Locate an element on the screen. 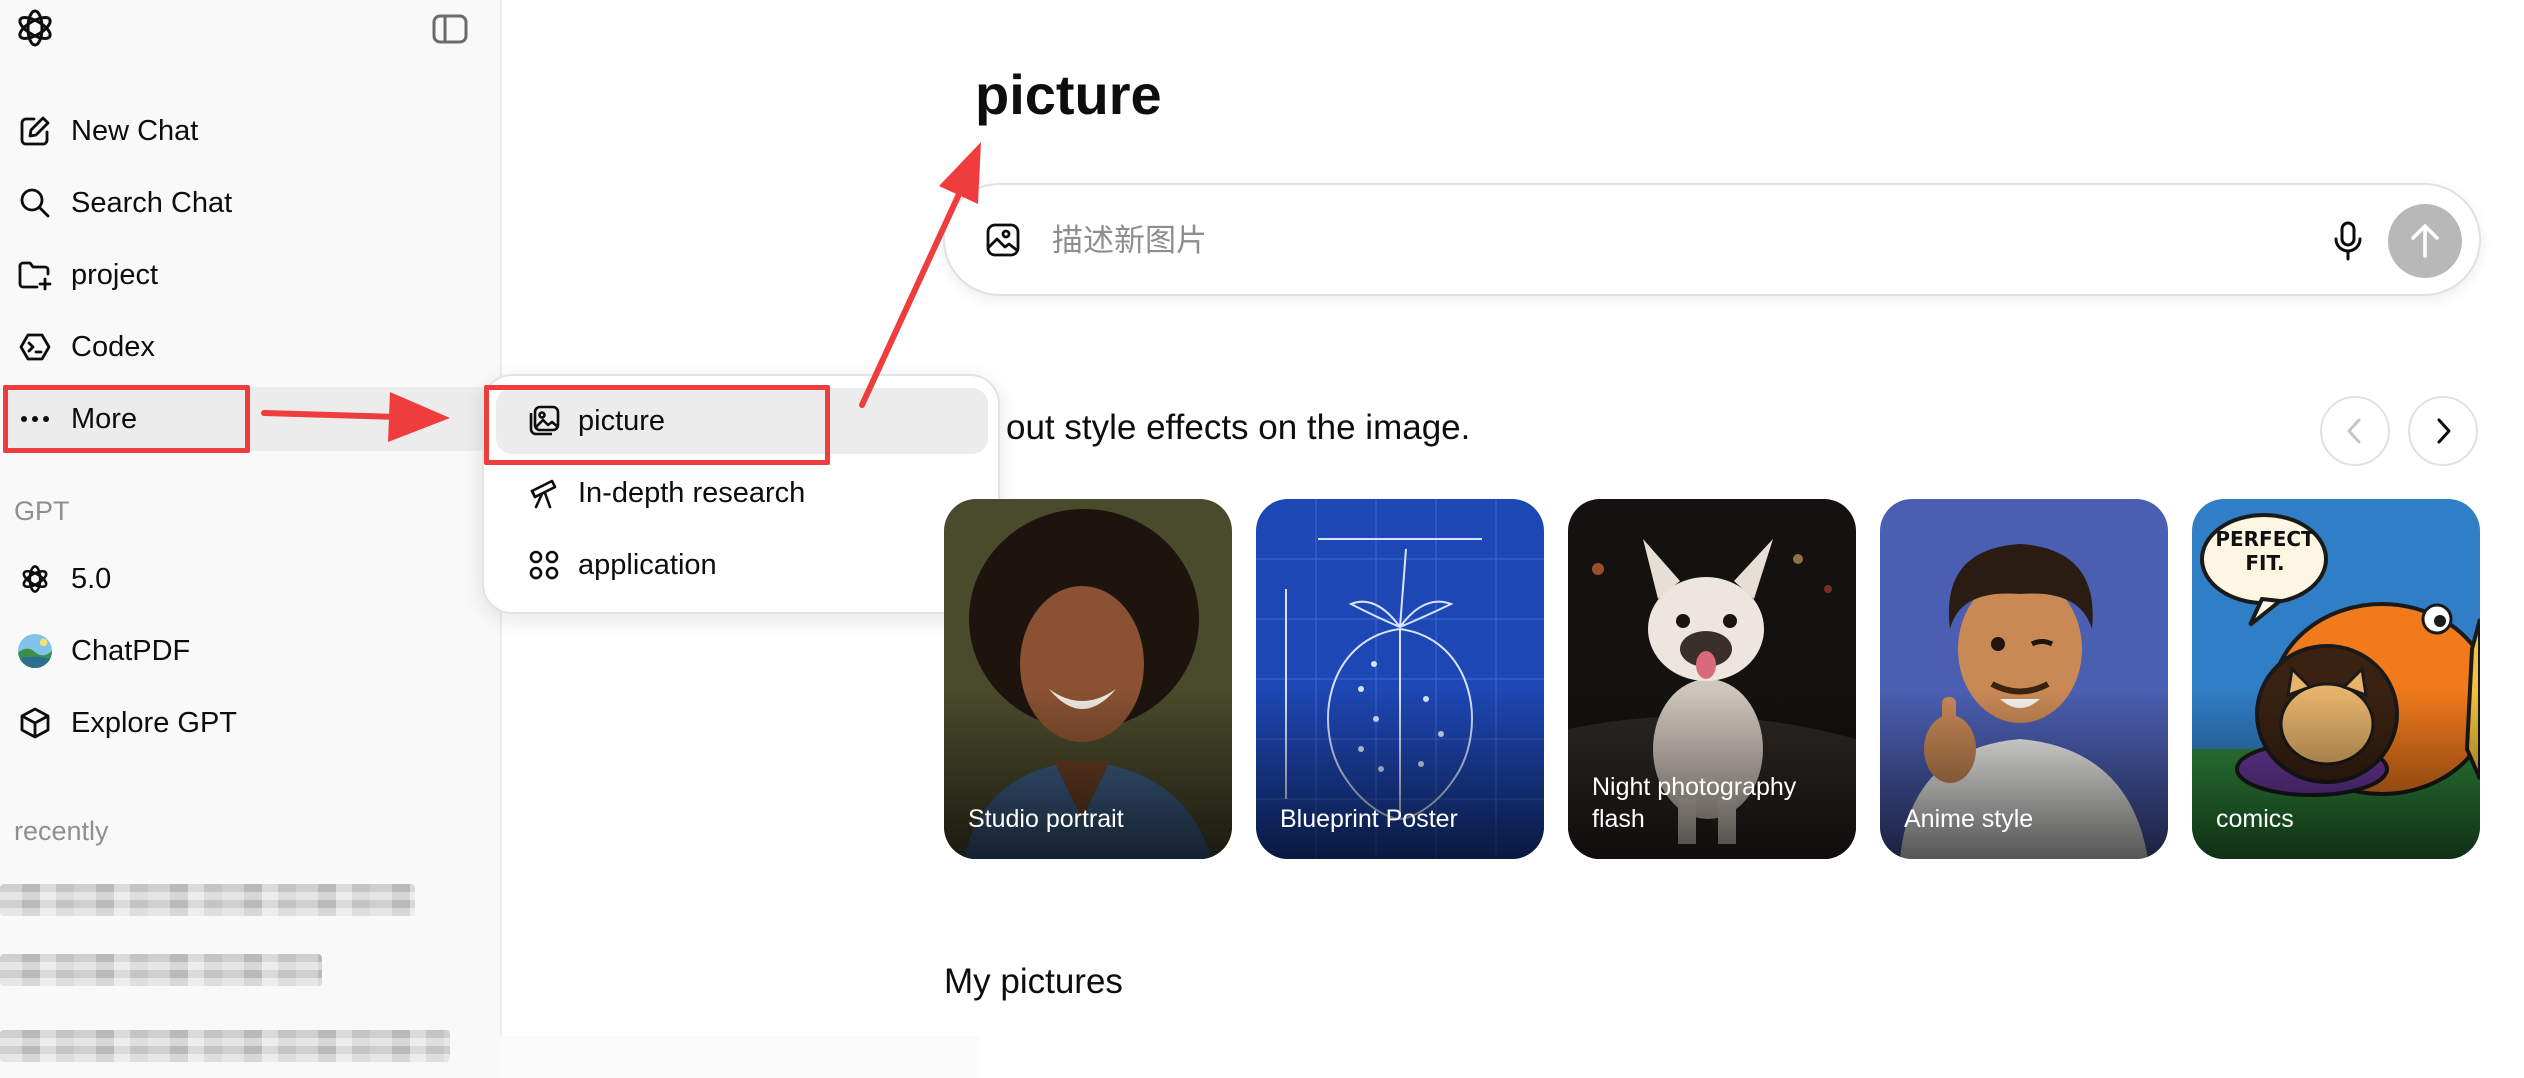  image-prompt-input is located at coordinates (1642, 241).